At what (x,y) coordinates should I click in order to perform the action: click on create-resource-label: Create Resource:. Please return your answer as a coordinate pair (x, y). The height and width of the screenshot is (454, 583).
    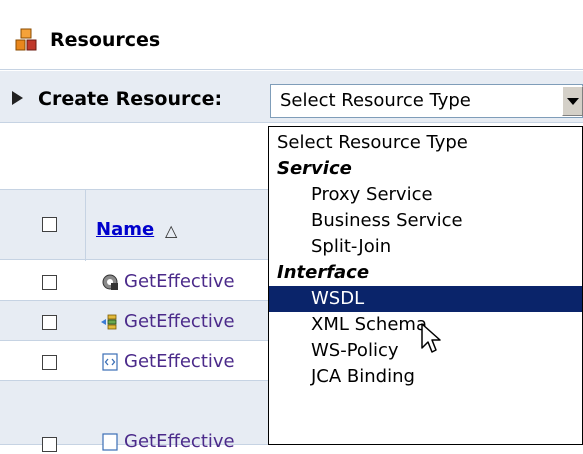
    Looking at the image, I should click on (130, 99).